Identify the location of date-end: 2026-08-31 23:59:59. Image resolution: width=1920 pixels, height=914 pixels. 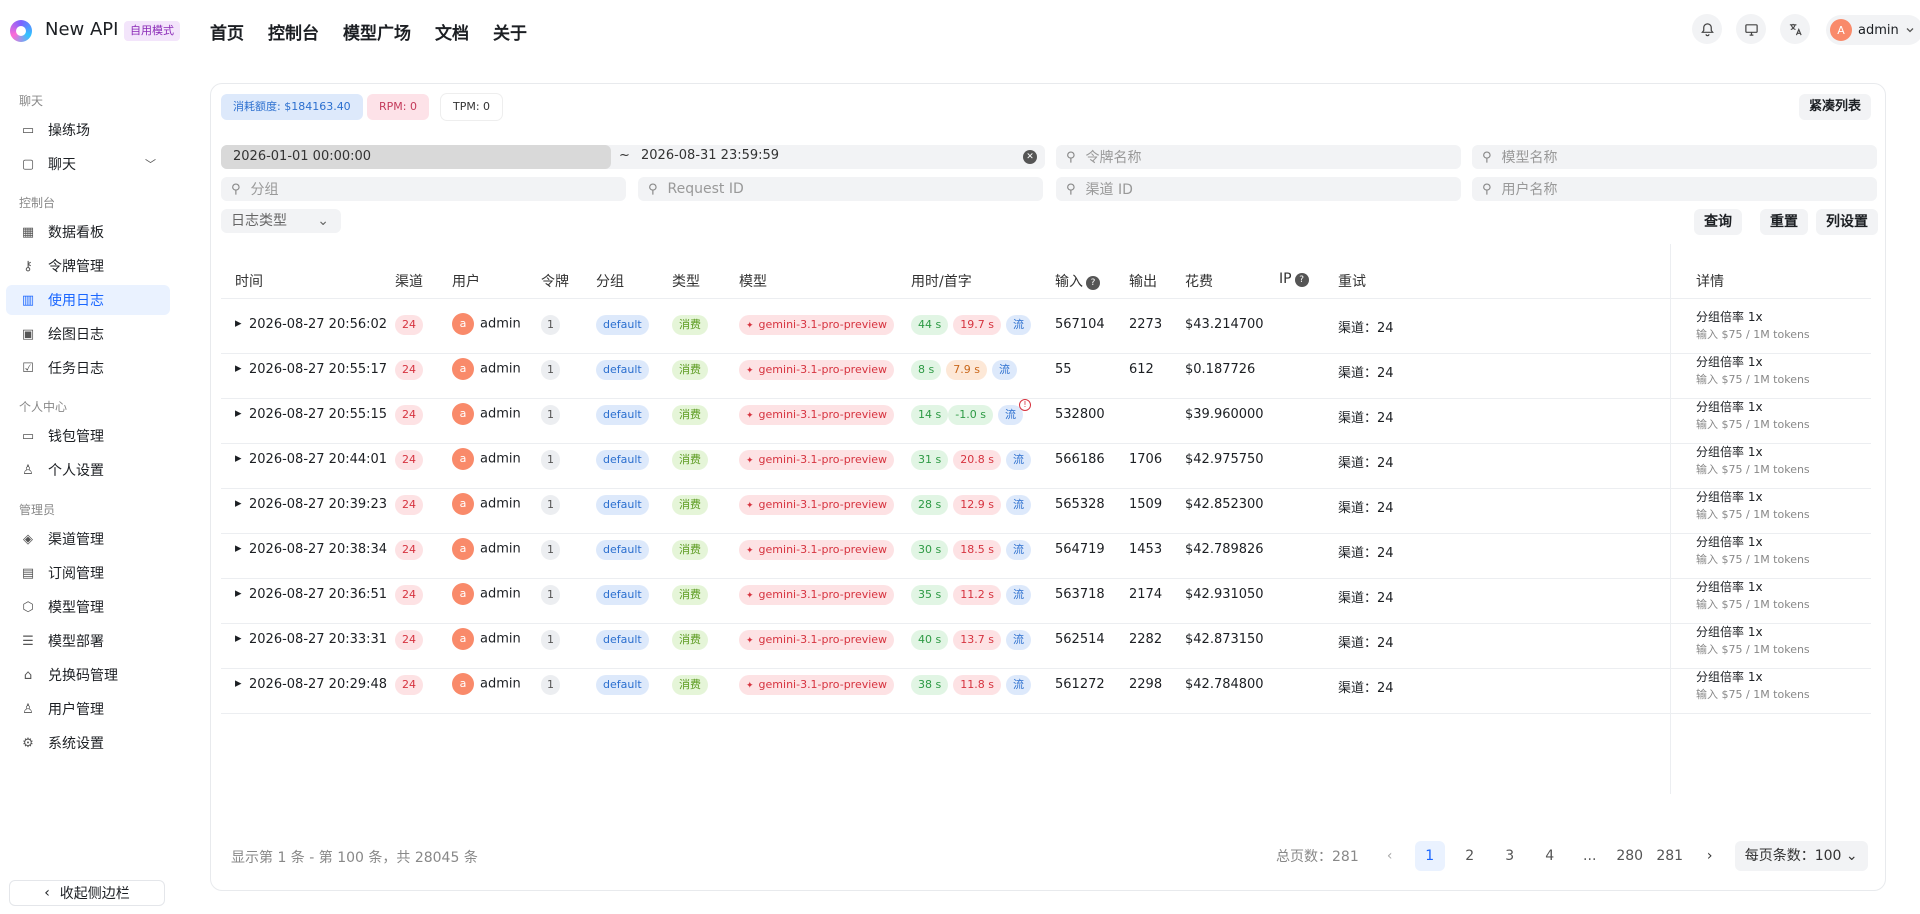
(710, 155).